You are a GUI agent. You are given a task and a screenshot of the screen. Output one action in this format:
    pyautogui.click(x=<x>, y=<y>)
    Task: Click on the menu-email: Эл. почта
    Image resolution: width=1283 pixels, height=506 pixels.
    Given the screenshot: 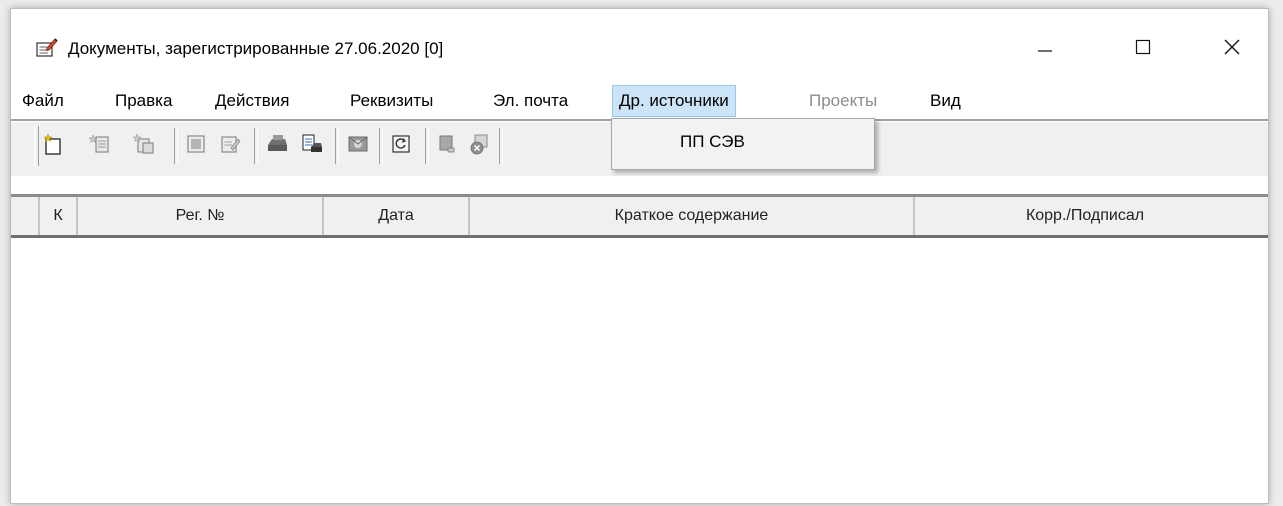 What is the action you would take?
    pyautogui.click(x=530, y=101)
    